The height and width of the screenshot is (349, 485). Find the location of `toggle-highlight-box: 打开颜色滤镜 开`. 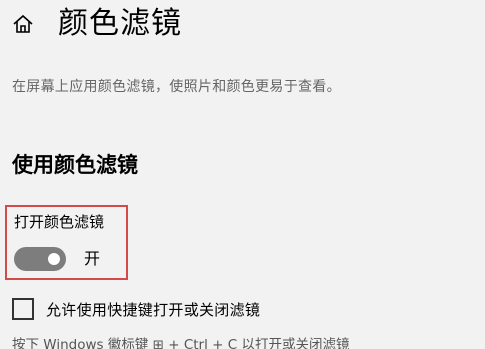

toggle-highlight-box: 打开颜色滤镜 开 is located at coordinates (66, 242).